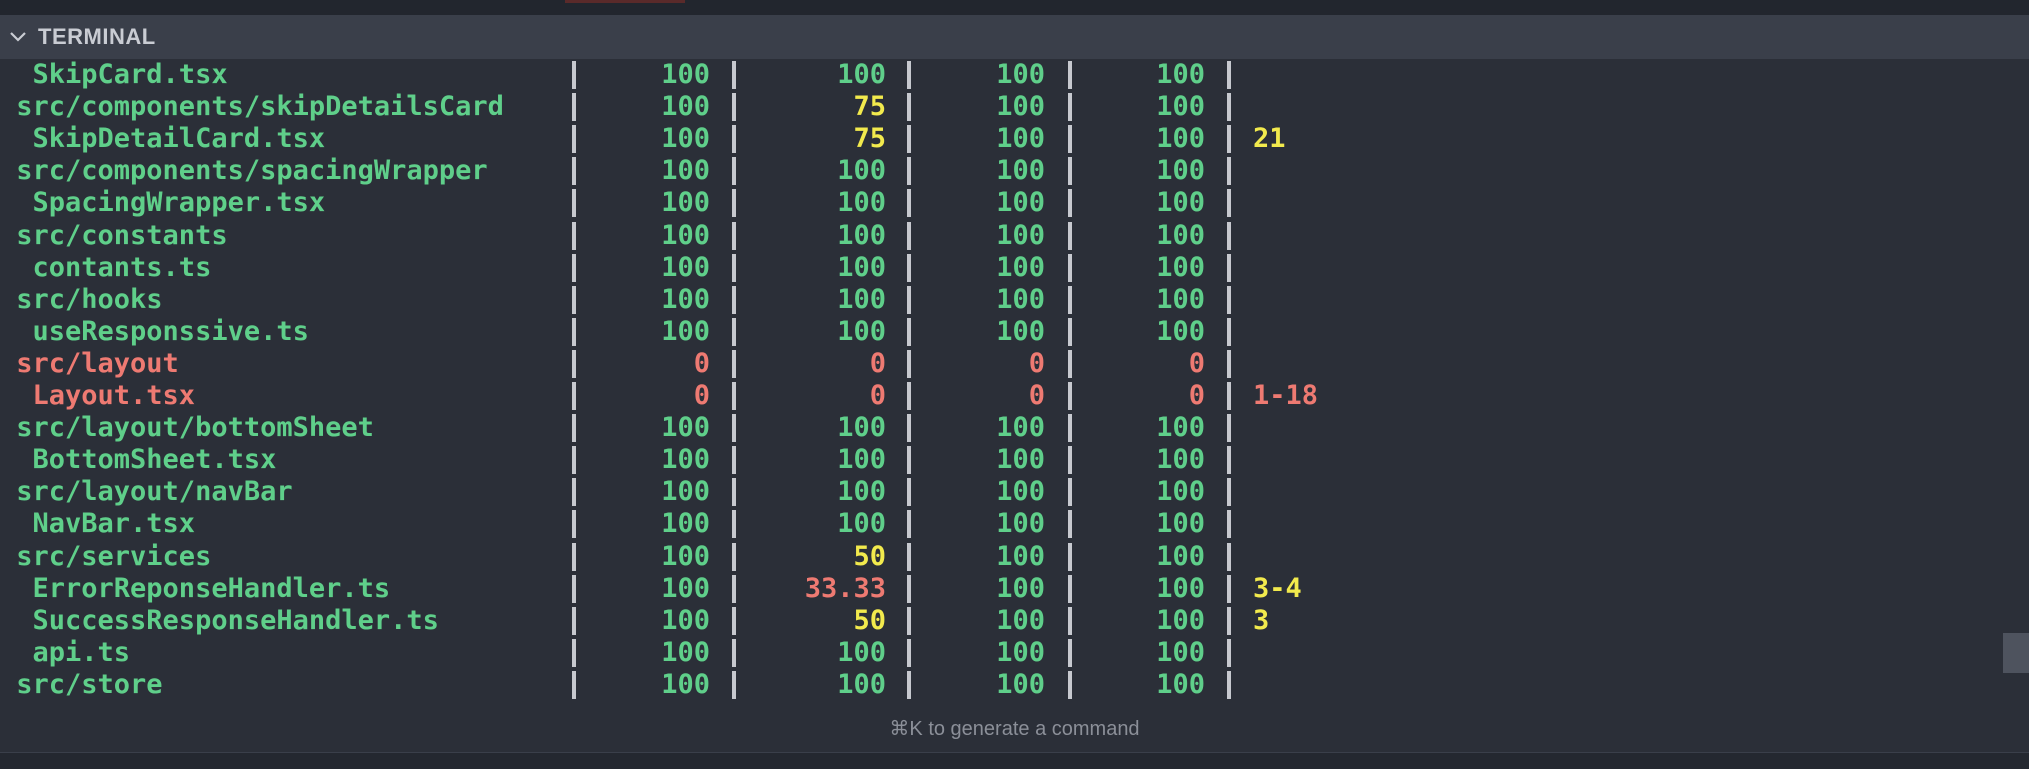 This screenshot has height=769, width=2029. I want to click on generate-command-hint: ⌘K to generate a command, so click(1014, 728).